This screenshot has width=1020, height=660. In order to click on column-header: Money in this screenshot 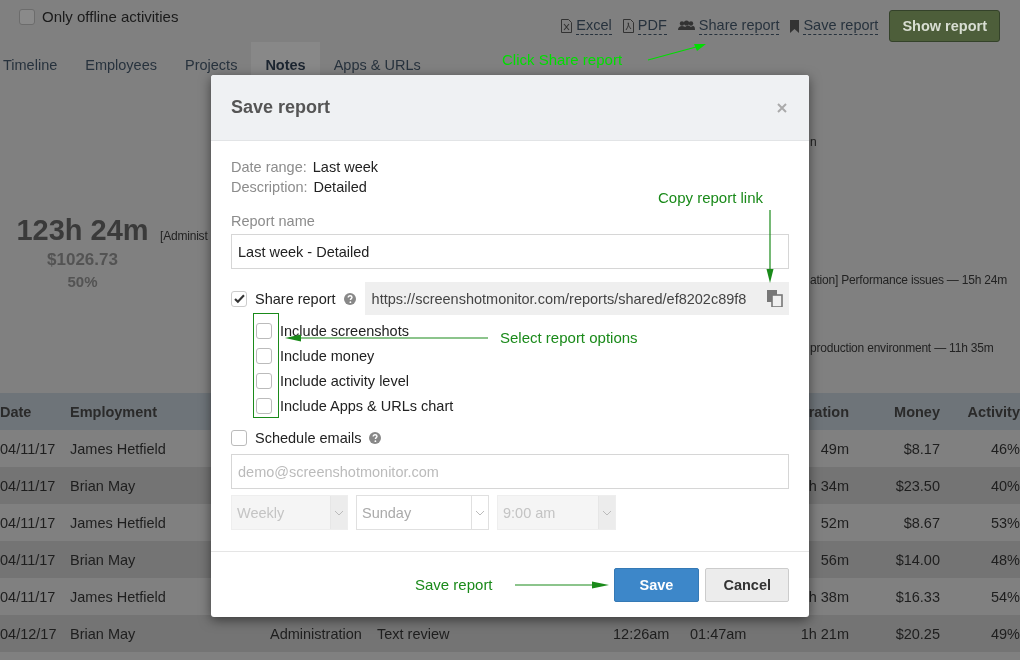, I will do `click(917, 411)`.